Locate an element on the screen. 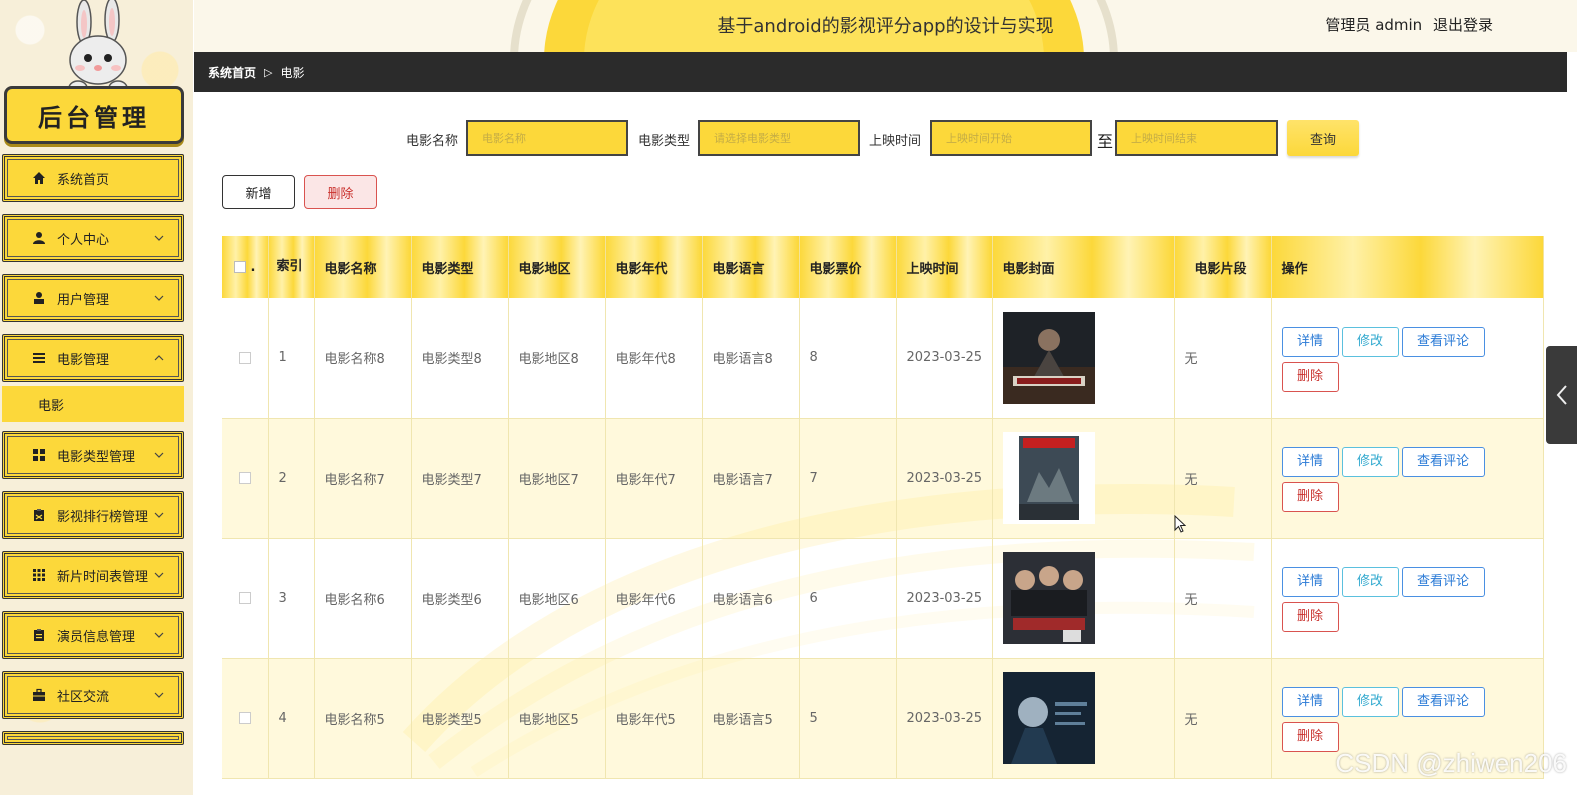  sidebar-item-profile: 个人中心 is located at coordinates (93, 238).